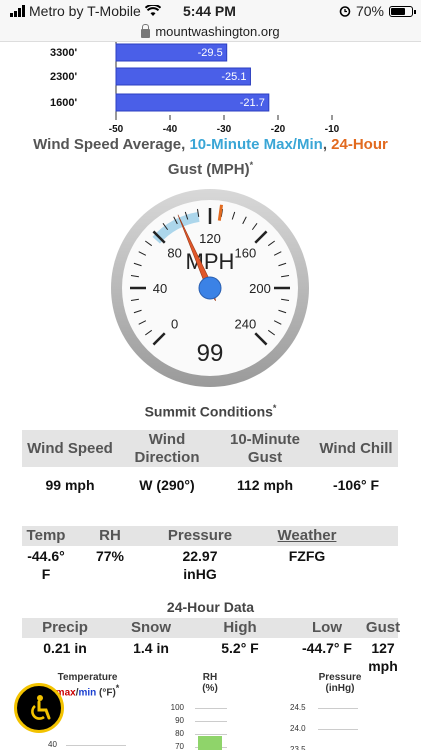 Image resolution: width=421 pixels, height=750 pixels. I want to click on lock-icon, so click(146, 30).